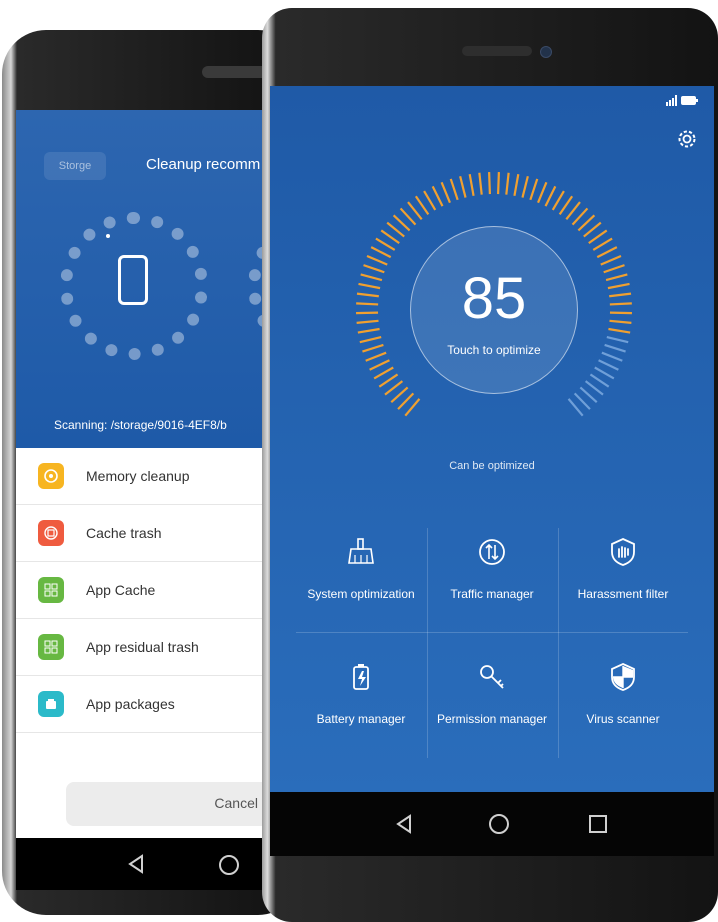 The width and height of the screenshot is (718, 922). I want to click on back-nav-bar, so click(159, 864).